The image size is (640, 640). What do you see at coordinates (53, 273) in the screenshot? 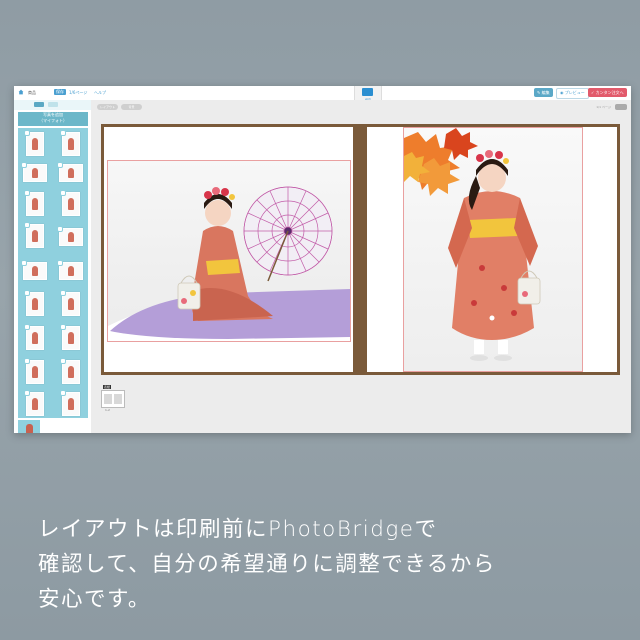
I see `photo-thumbnail-grid` at bounding box center [53, 273].